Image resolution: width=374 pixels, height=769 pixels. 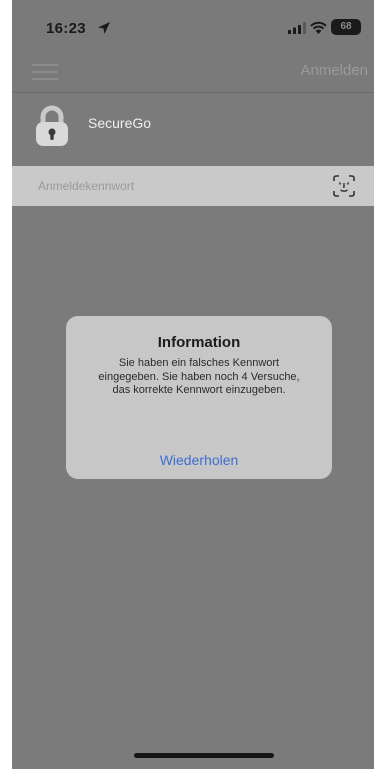 What do you see at coordinates (45, 72) in the screenshot?
I see `hamburger-menu-icon` at bounding box center [45, 72].